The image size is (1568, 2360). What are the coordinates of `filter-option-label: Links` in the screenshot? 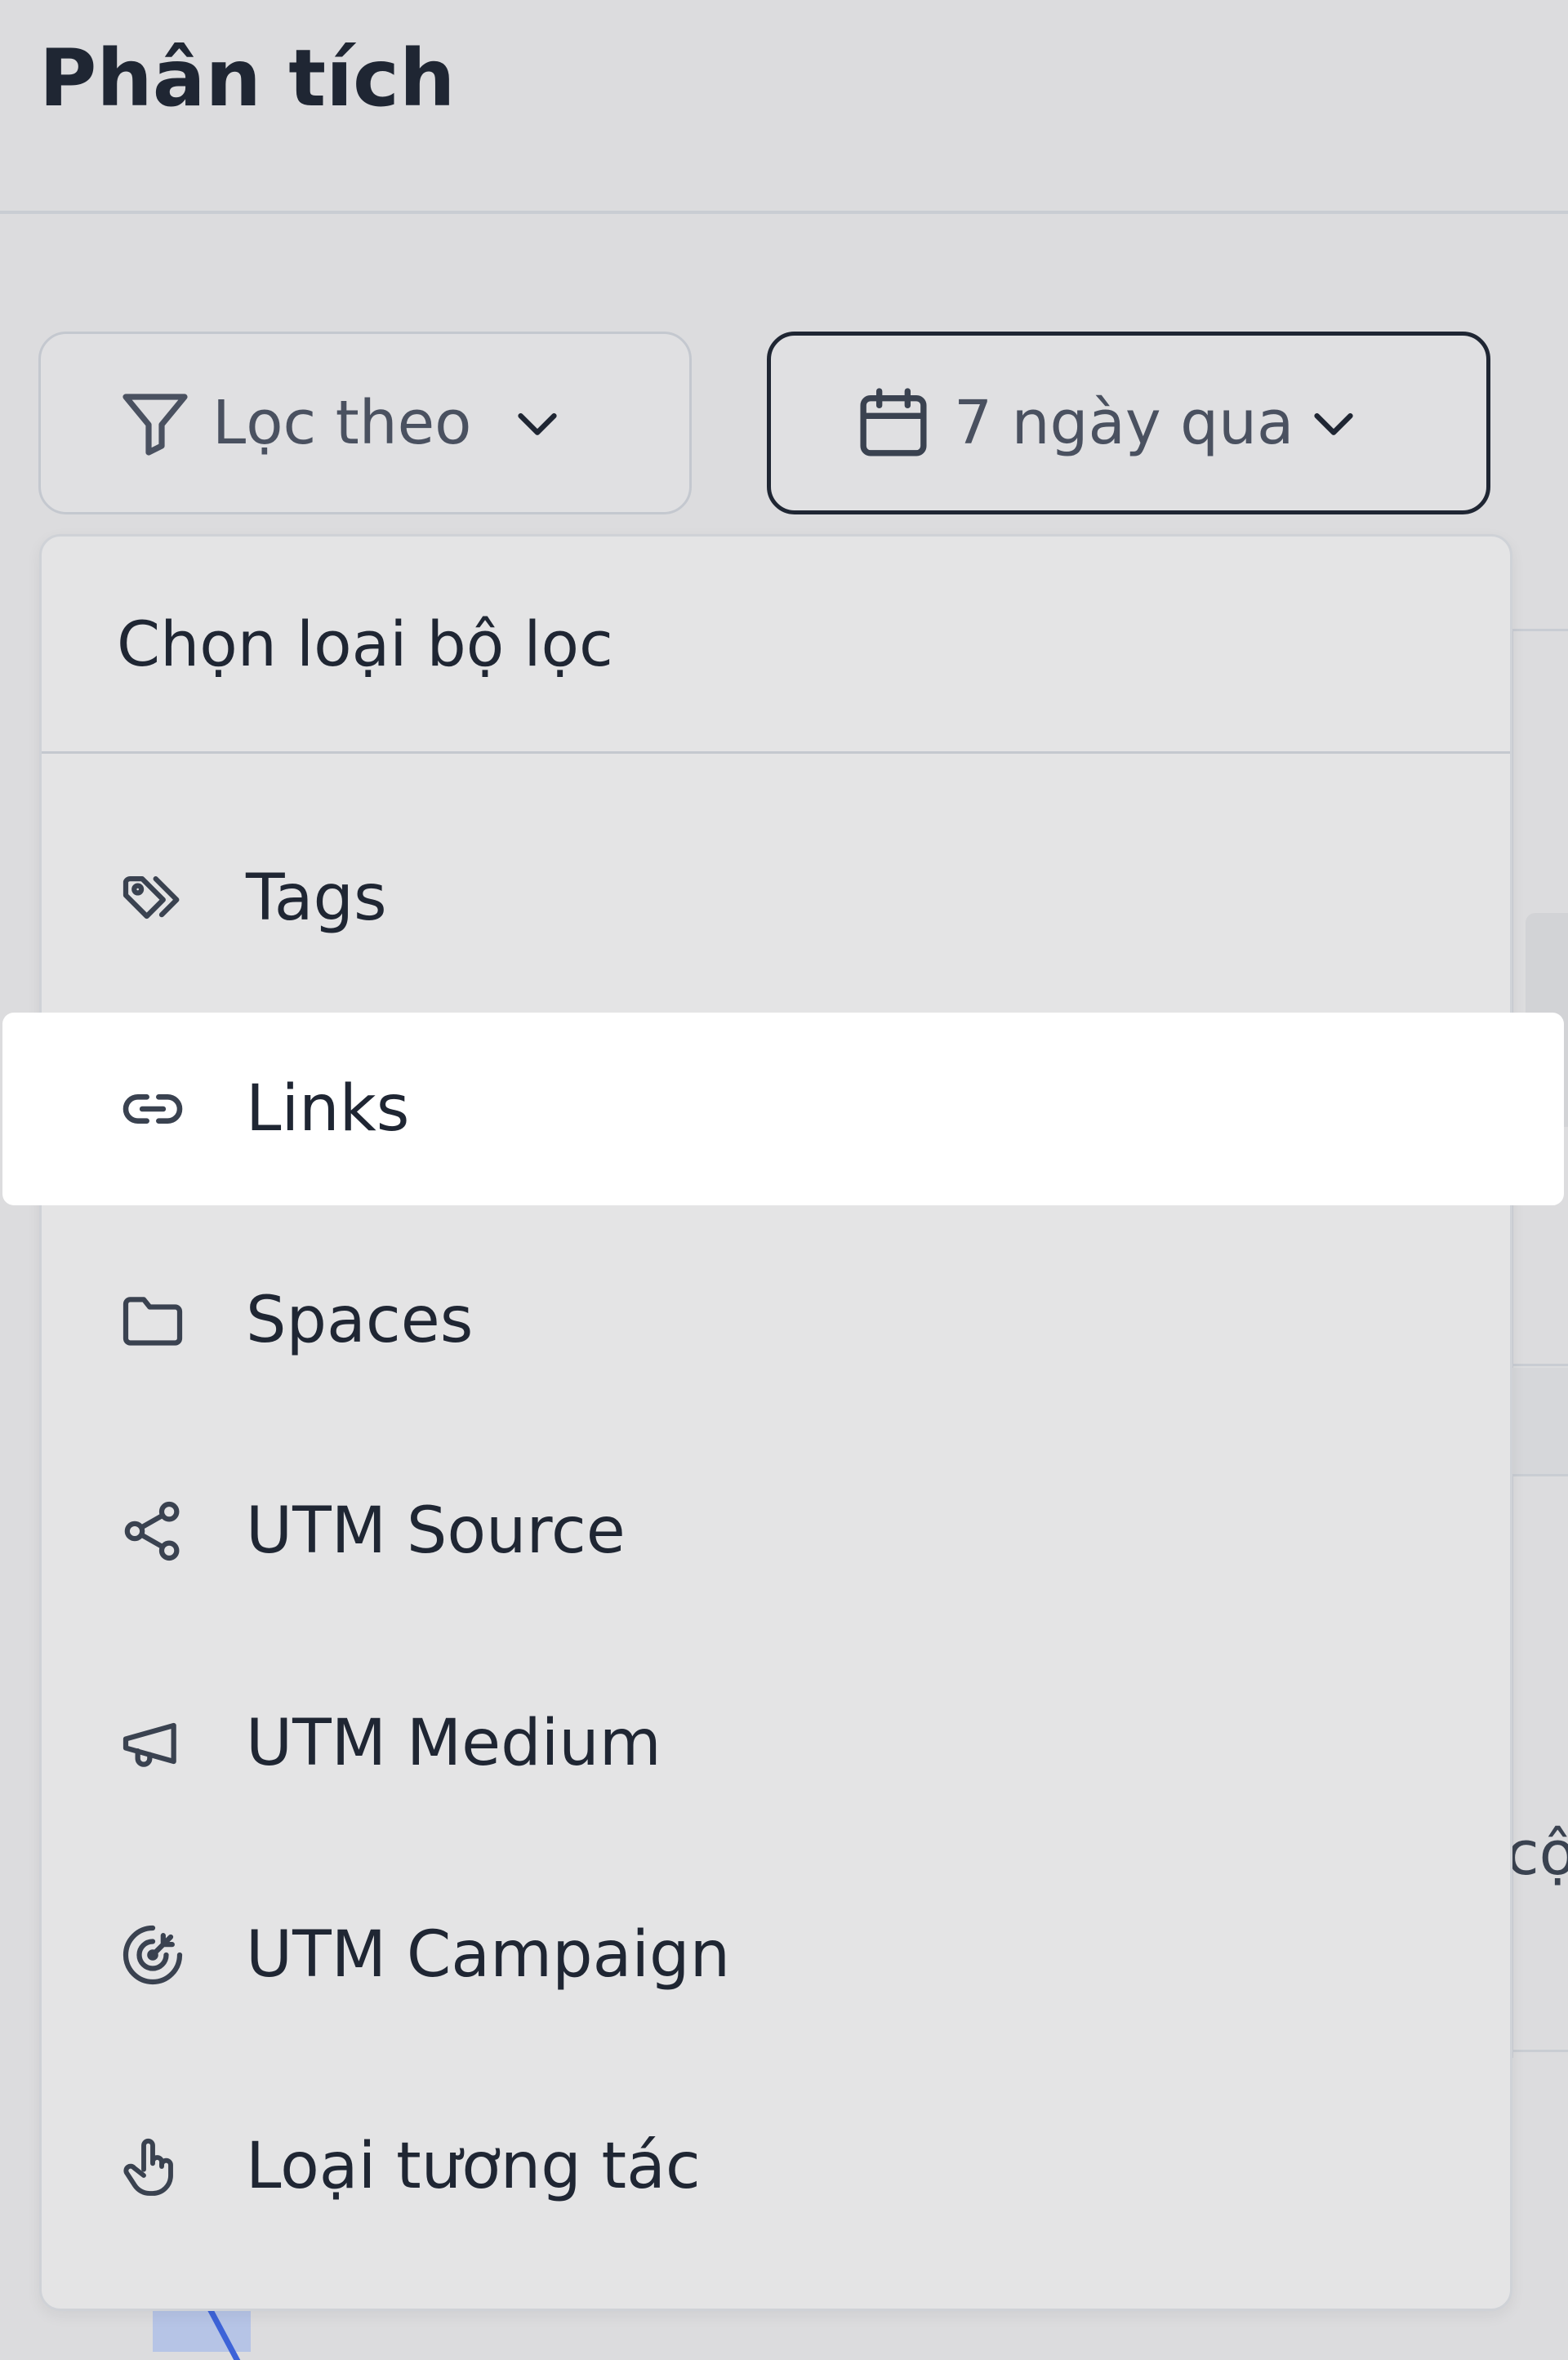 It's located at (328, 1109).